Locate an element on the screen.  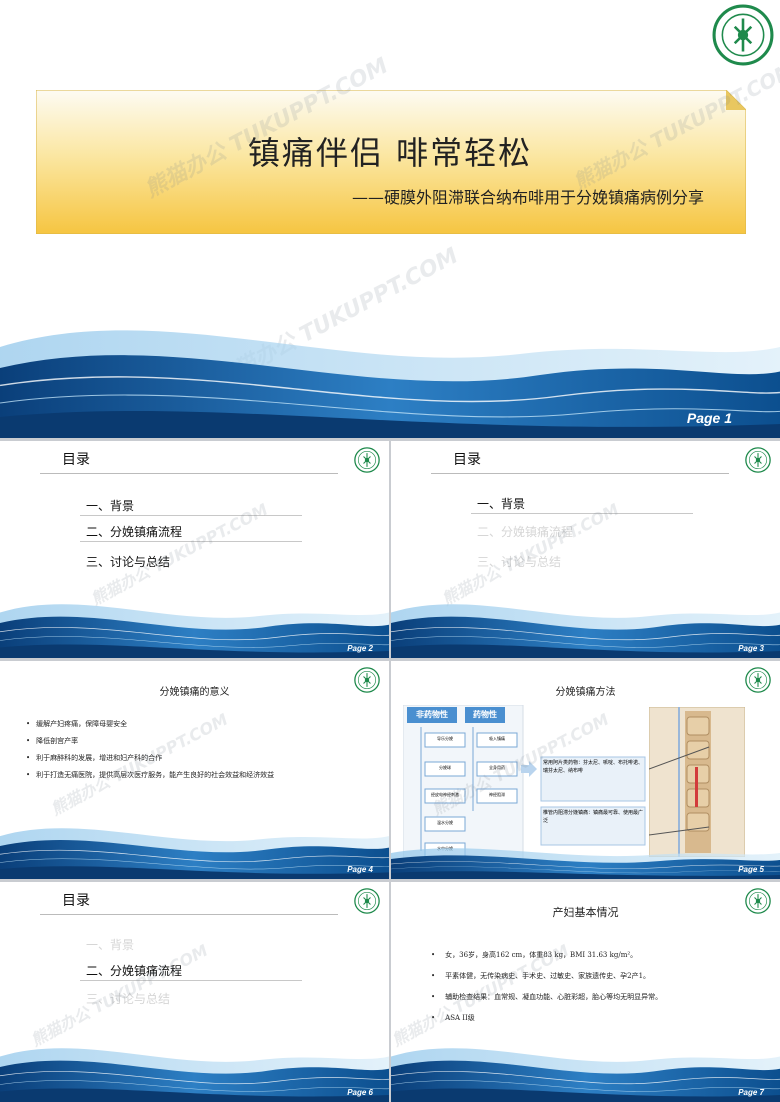
page-number: Page 7 is located at coordinates (751, 1092).